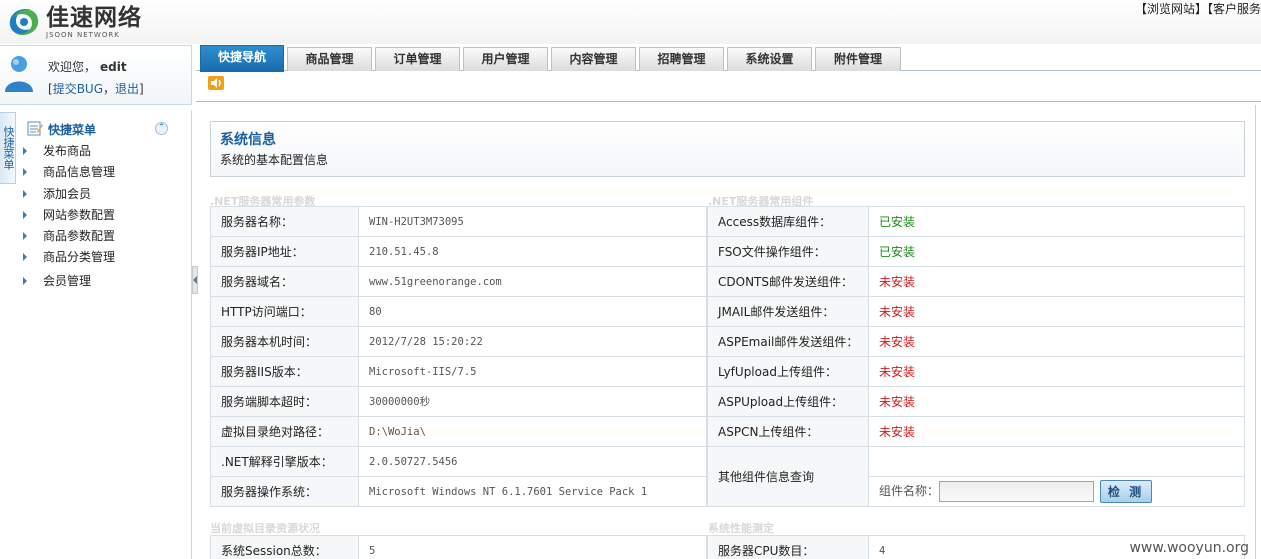 The width and height of the screenshot is (1261, 559). Describe the element at coordinates (66, 258) in the screenshot. I see `menu-item-category: 商品分类管理` at that location.